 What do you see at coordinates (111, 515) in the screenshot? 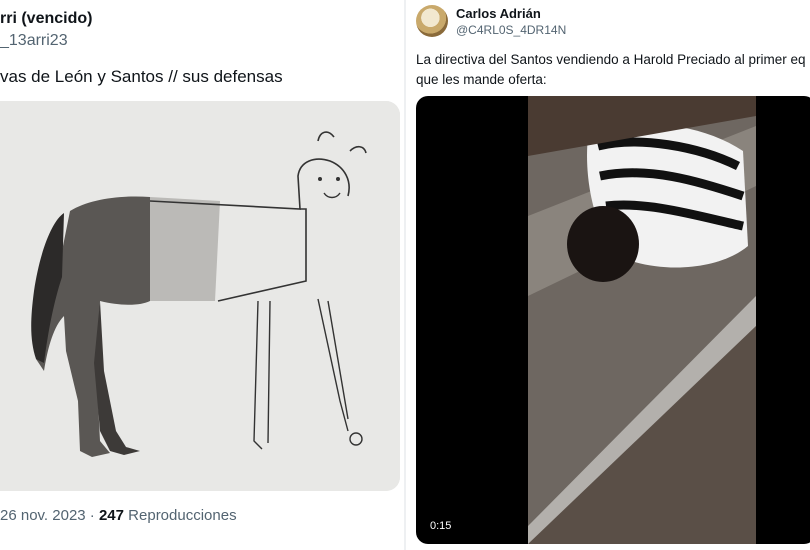
I see `view-count: 247` at bounding box center [111, 515].